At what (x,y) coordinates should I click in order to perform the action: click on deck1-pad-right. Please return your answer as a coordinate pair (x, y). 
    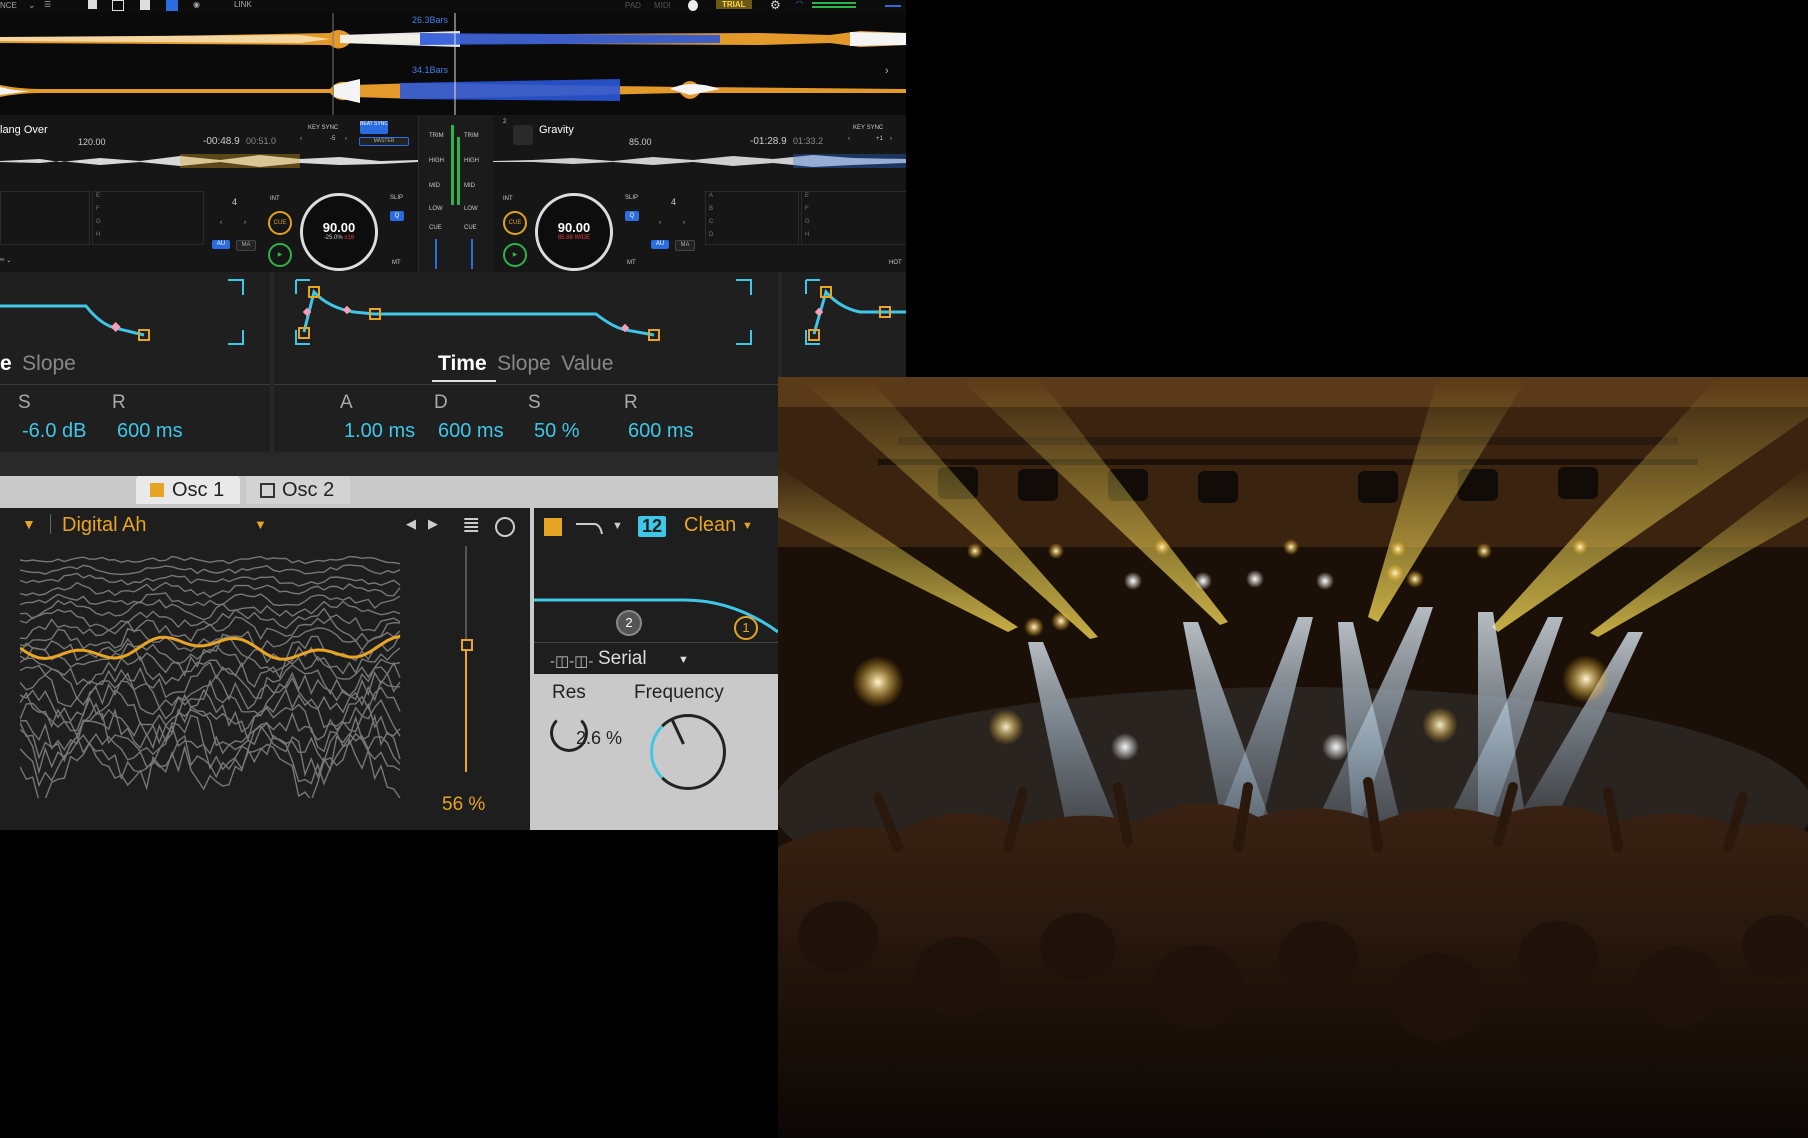
    Looking at the image, I should click on (148, 218).